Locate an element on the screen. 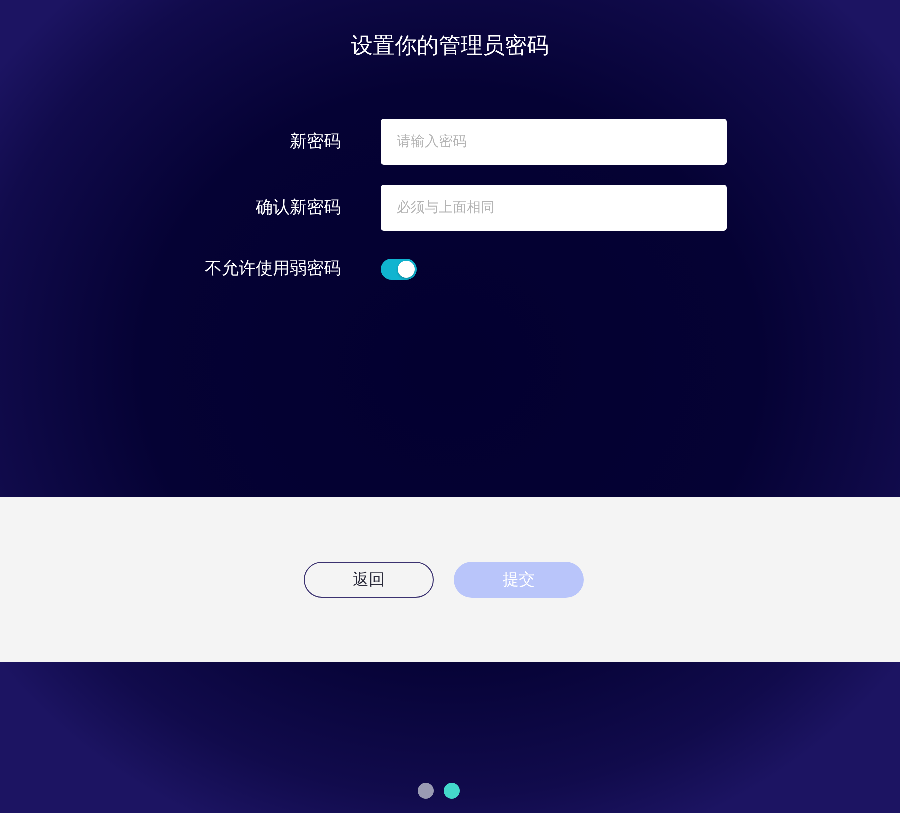 The height and width of the screenshot is (813, 900). field-label: 新密码 is located at coordinates (315, 142).